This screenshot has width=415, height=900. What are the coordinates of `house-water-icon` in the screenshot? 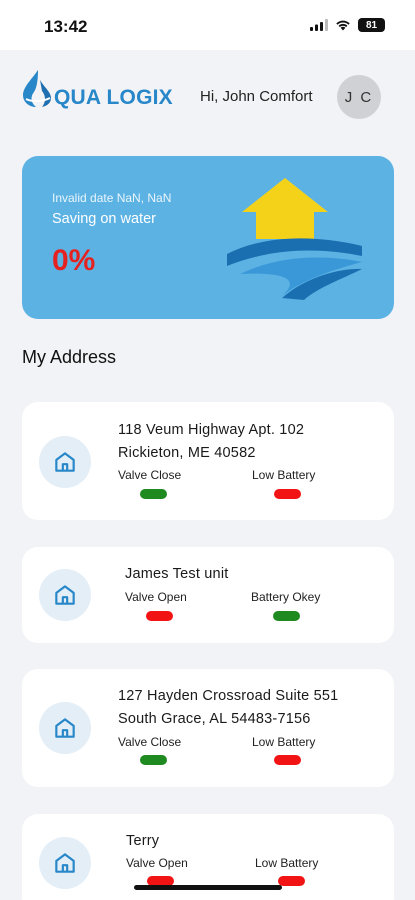 It's located at (294, 239).